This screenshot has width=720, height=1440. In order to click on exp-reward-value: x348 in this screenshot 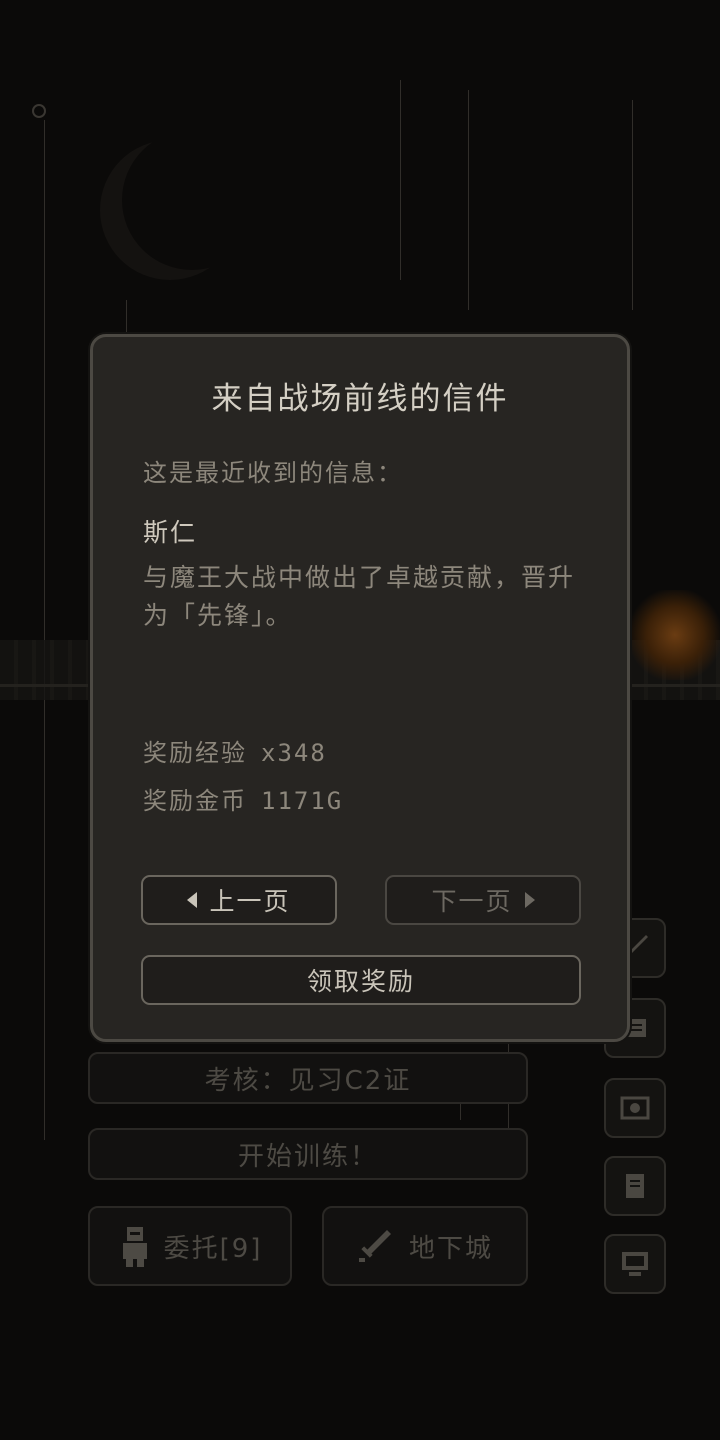, I will do `click(294, 753)`.